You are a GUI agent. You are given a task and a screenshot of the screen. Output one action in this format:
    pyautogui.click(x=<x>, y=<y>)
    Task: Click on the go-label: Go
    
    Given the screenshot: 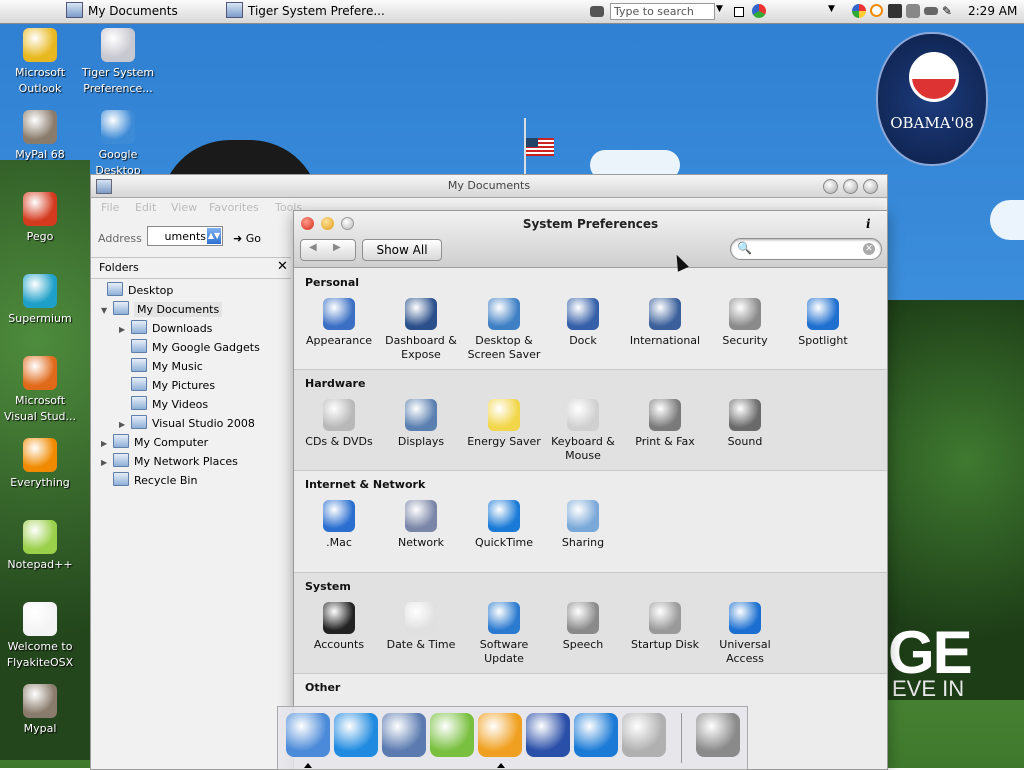 What is the action you would take?
    pyautogui.click(x=253, y=238)
    